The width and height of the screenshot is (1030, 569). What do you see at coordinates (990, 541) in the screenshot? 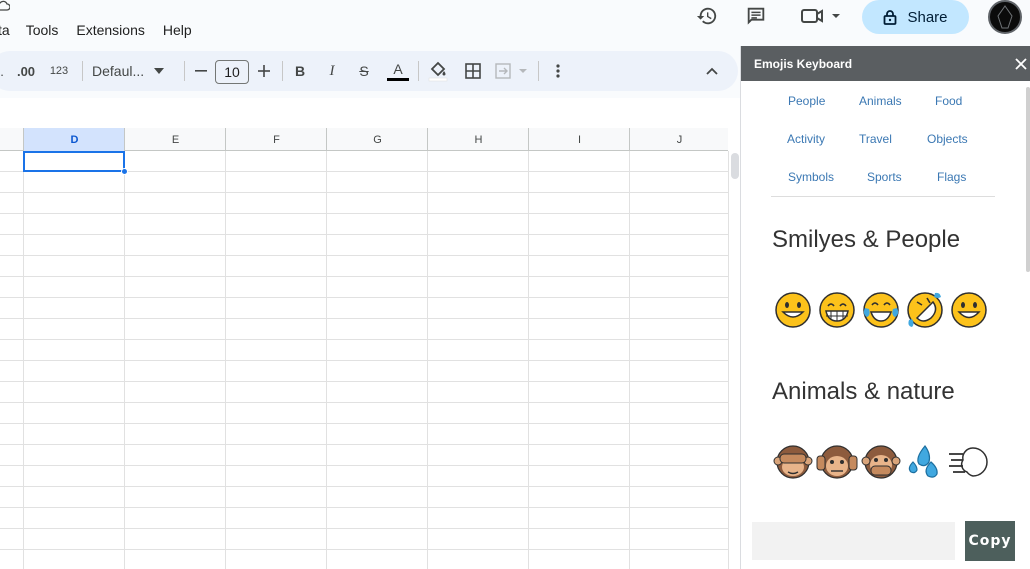
I see `copy-button: Copy` at bounding box center [990, 541].